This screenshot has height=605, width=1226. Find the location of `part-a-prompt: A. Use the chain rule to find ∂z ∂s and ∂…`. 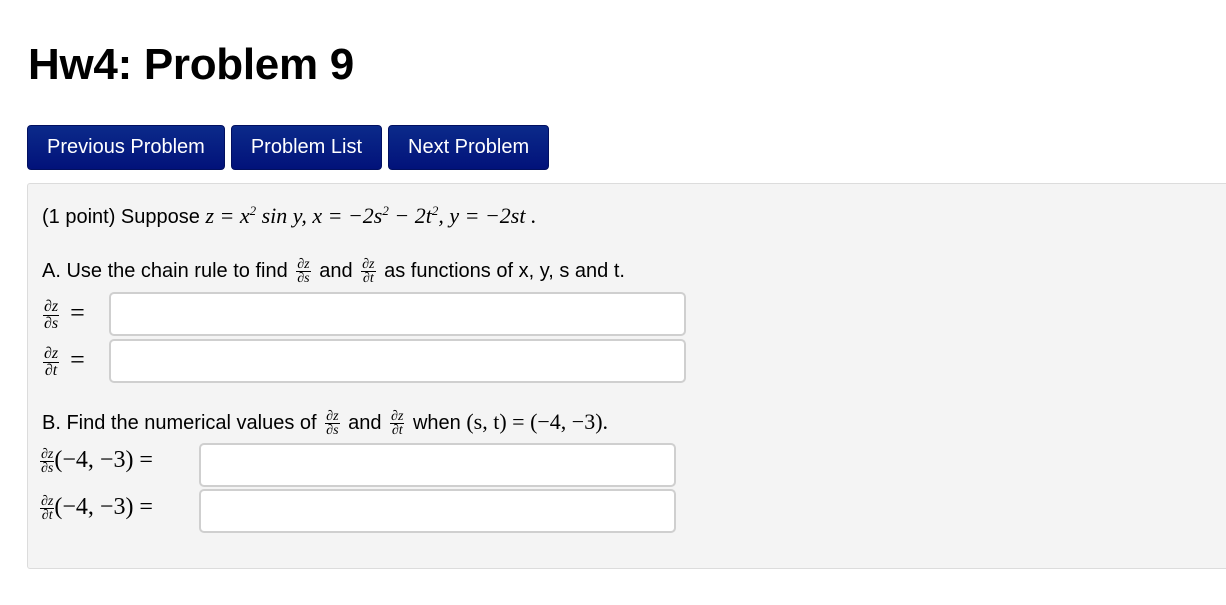

part-a-prompt: A. Use the chain rule to find ∂z ∂s and ∂… is located at coordinates (333, 271).